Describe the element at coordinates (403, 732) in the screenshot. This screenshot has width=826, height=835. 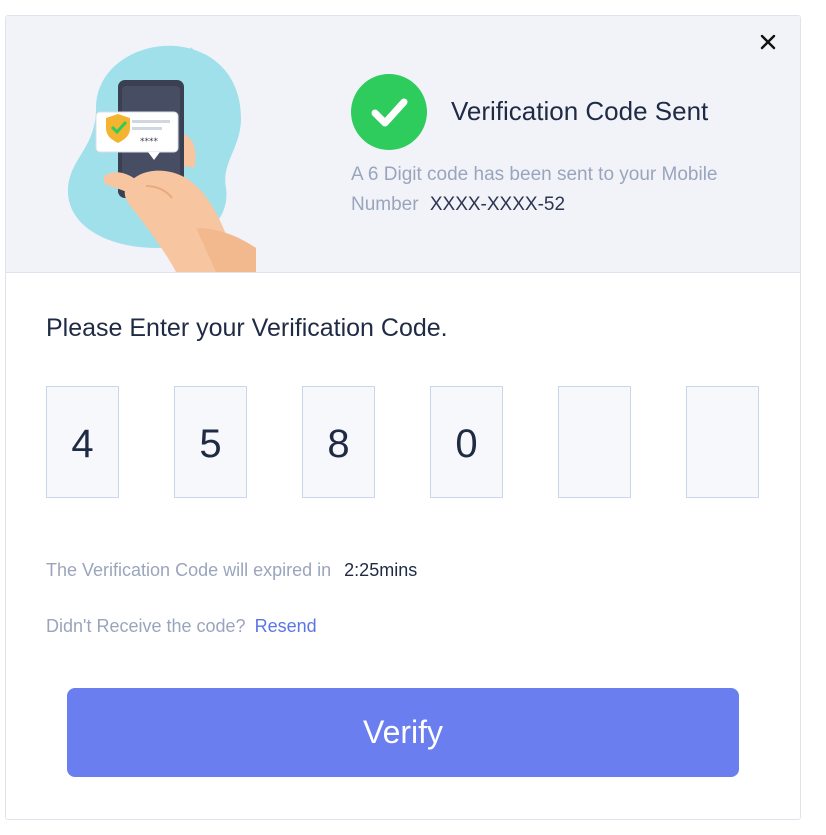
I see `verify-button: Verify` at that location.